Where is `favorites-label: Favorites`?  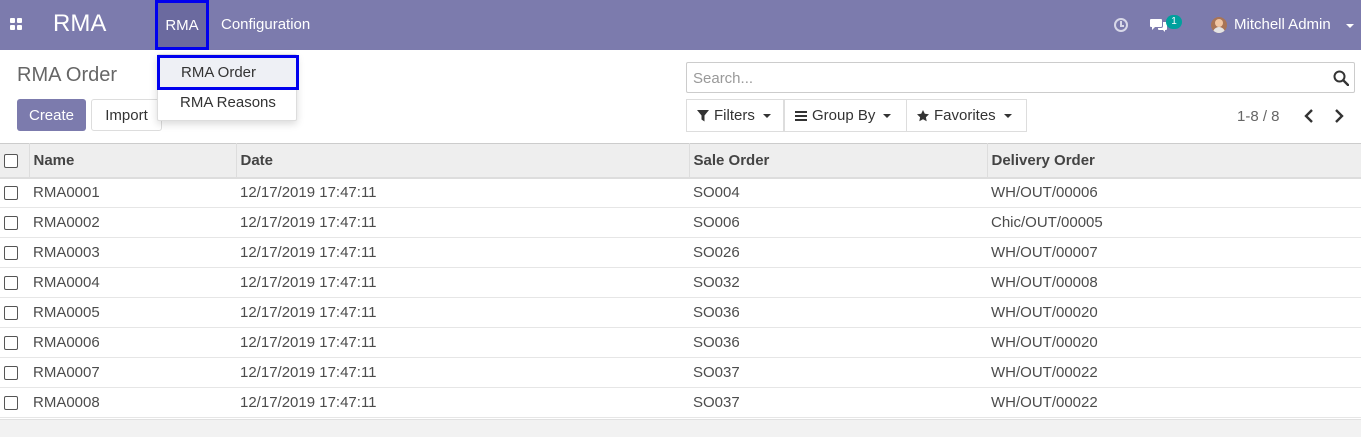
favorites-label: Favorites is located at coordinates (965, 115).